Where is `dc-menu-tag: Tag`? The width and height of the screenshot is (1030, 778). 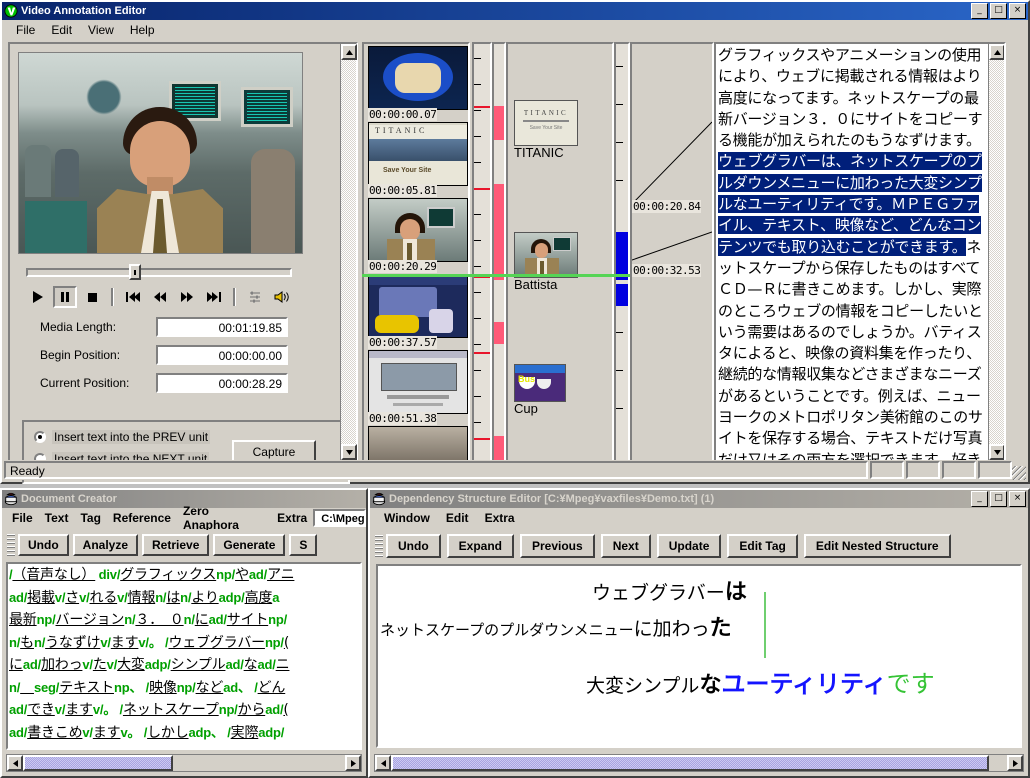 dc-menu-tag: Tag is located at coordinates (90, 518).